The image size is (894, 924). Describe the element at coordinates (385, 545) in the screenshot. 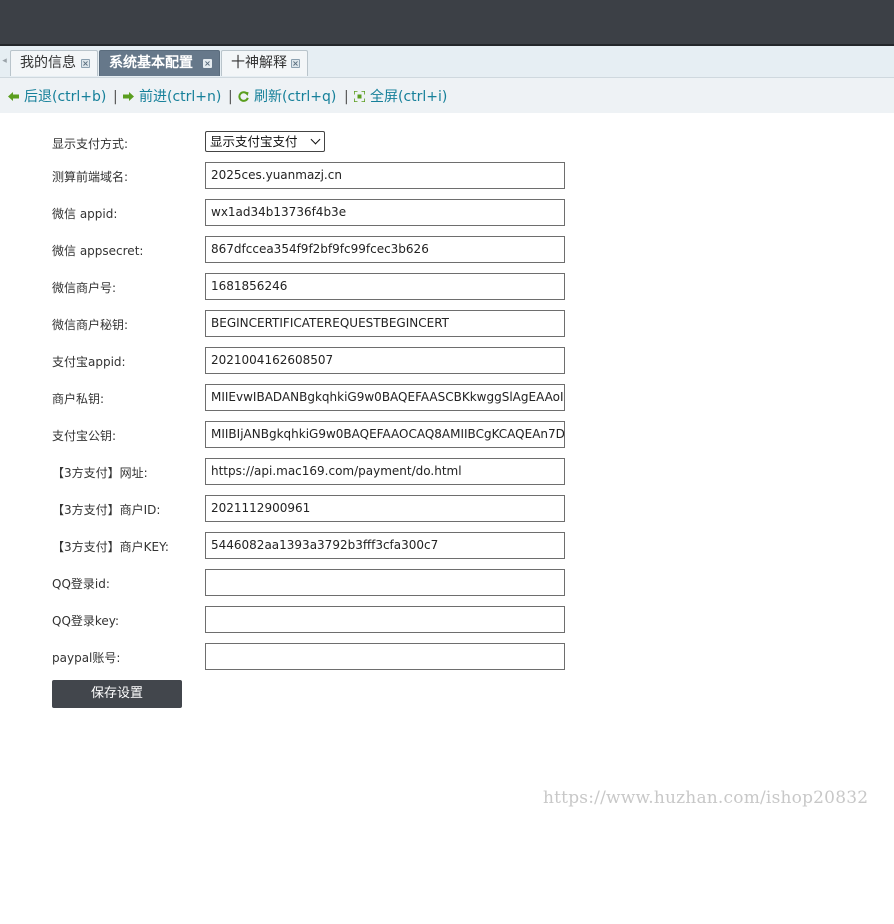

I see `third-party-merchant-key-input: 5446082aa1393a3792b3fff3cfa300c7` at that location.